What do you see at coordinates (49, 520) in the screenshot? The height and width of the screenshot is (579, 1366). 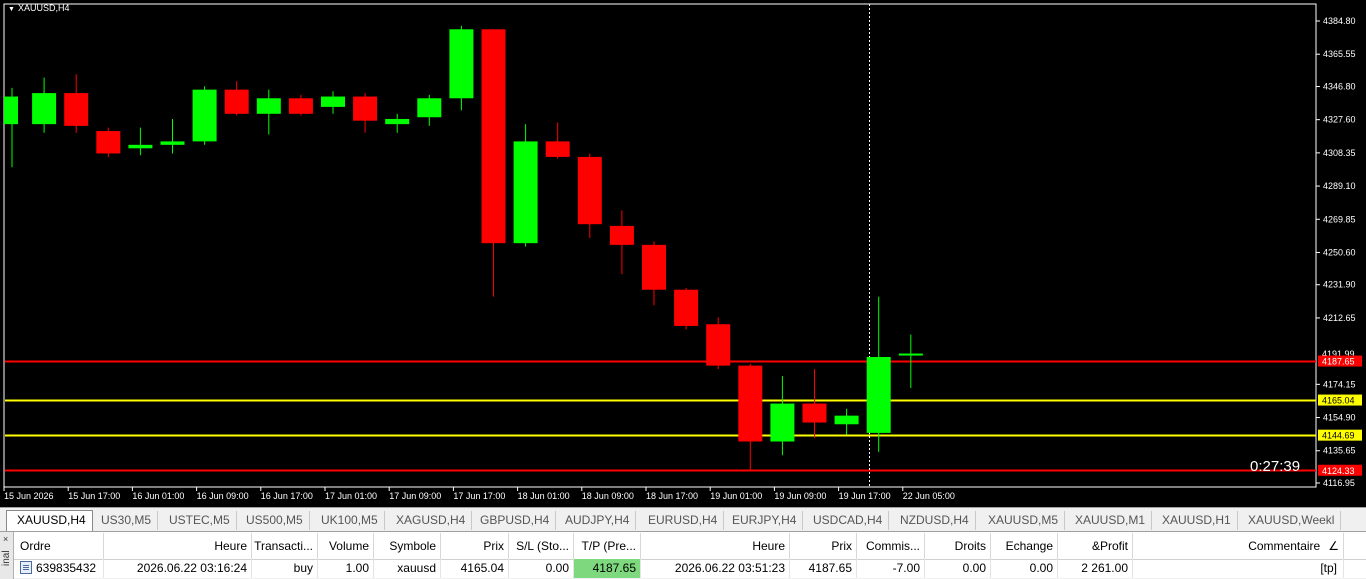 I see `chart-tab-xauusd-h4: XAUUSD,H4` at bounding box center [49, 520].